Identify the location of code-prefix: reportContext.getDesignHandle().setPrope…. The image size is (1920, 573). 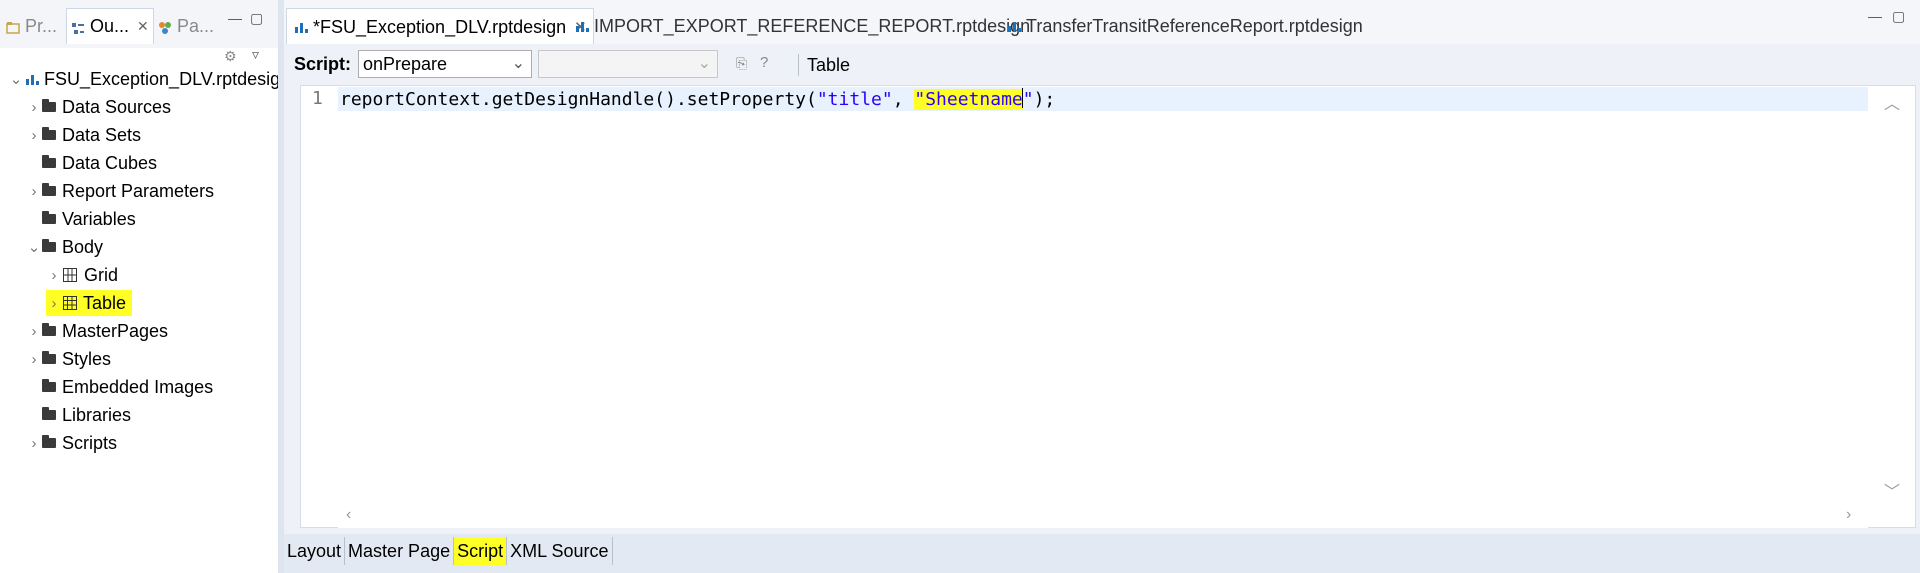
(578, 99).